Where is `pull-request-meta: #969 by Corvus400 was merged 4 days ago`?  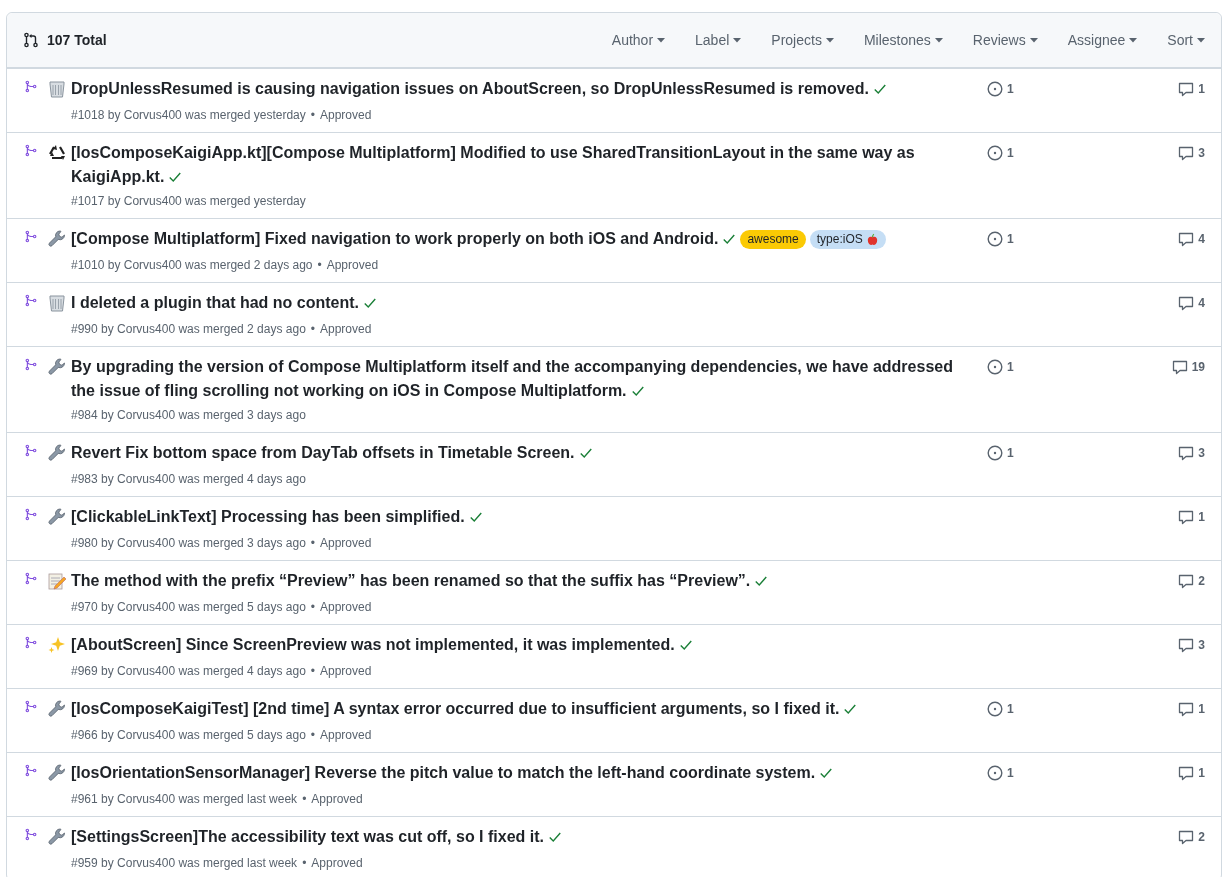
pull-request-meta: #969 by Corvus400 was merged 4 days ago is located at coordinates (188, 671).